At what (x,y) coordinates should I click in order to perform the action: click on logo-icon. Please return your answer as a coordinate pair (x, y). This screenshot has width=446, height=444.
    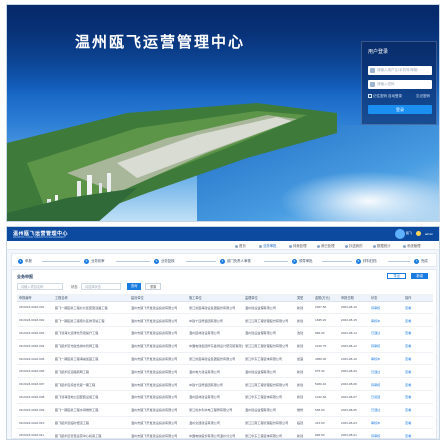
    Looking at the image, I should click on (400, 234).